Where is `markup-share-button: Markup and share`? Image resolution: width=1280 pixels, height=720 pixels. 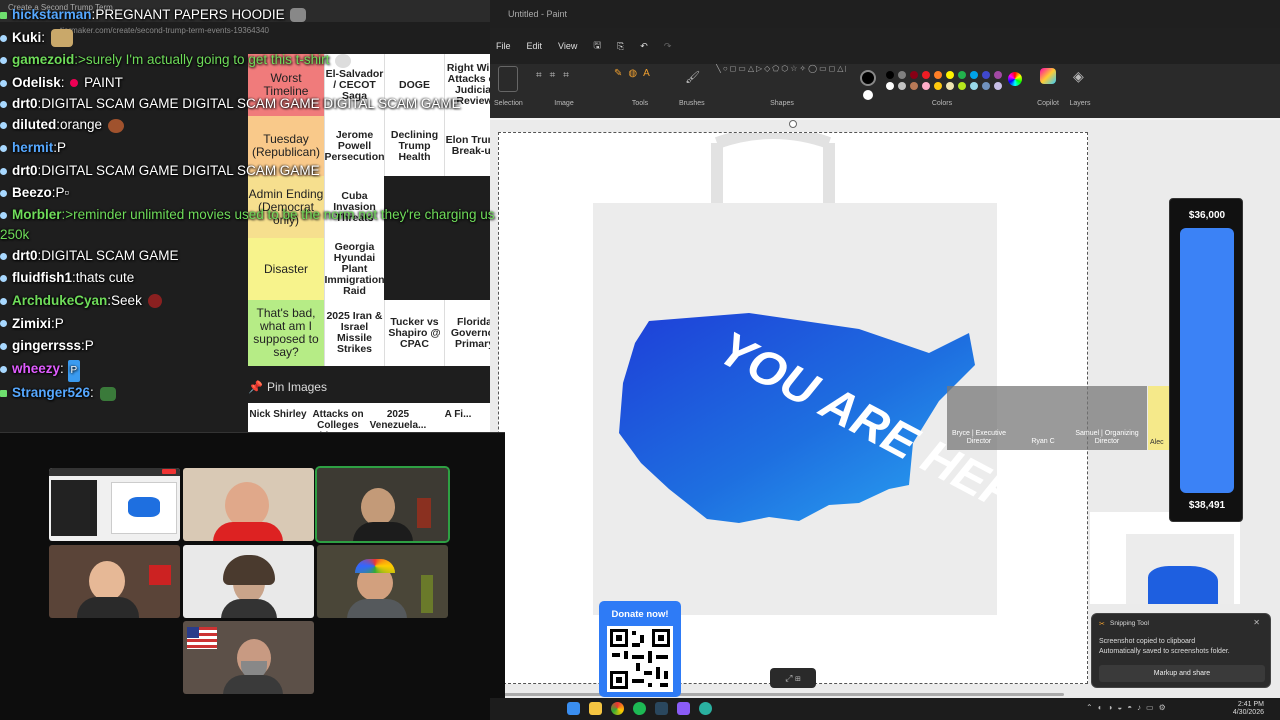
markup-share-button: Markup and share is located at coordinates (1182, 673).